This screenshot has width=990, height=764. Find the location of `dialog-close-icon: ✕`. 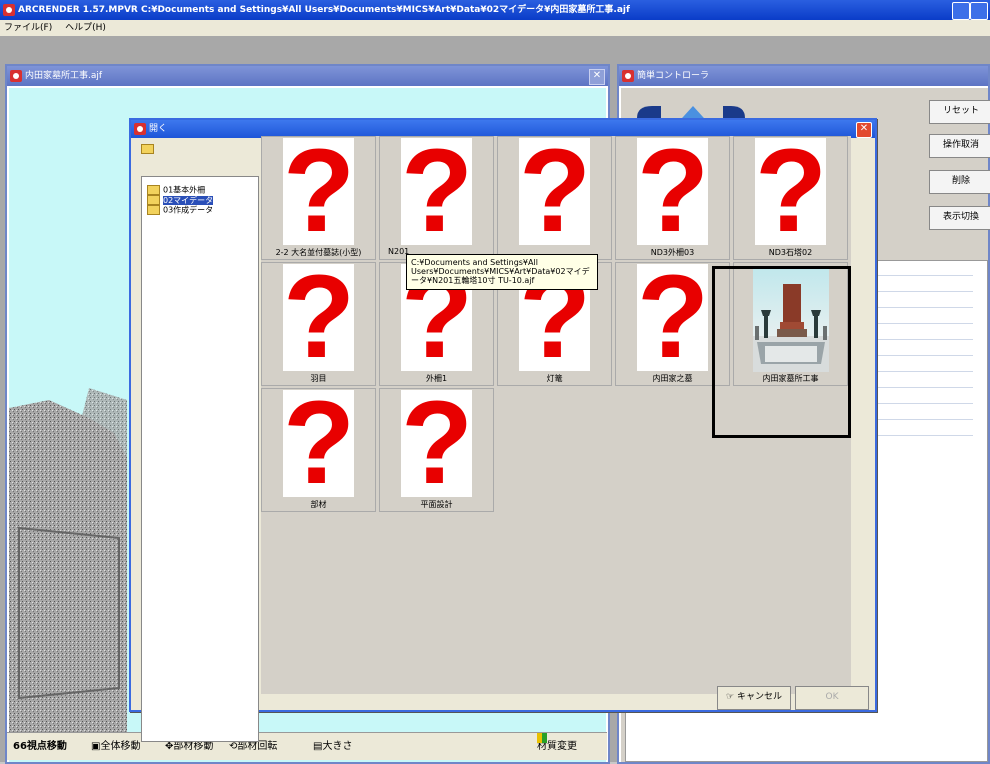

dialog-close-icon: ✕ is located at coordinates (864, 130).